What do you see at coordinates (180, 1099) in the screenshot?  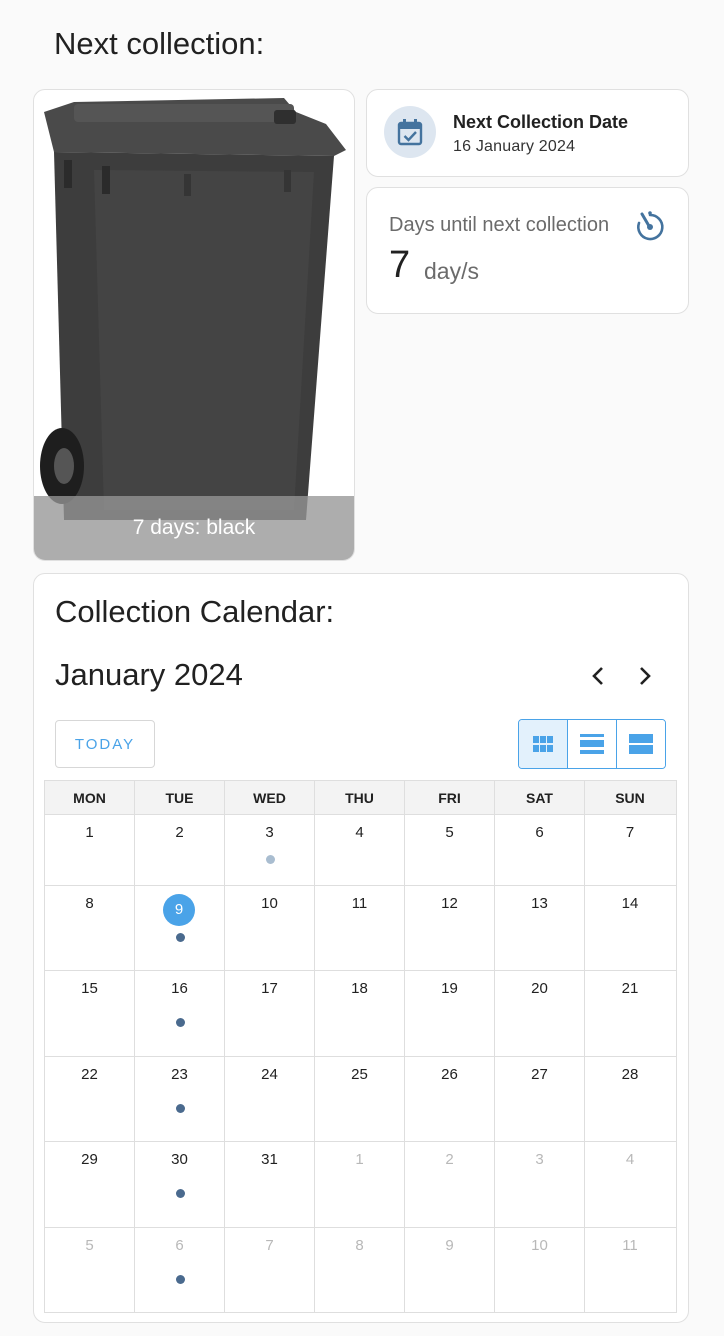 I see `calendar-day-cell: 23` at bounding box center [180, 1099].